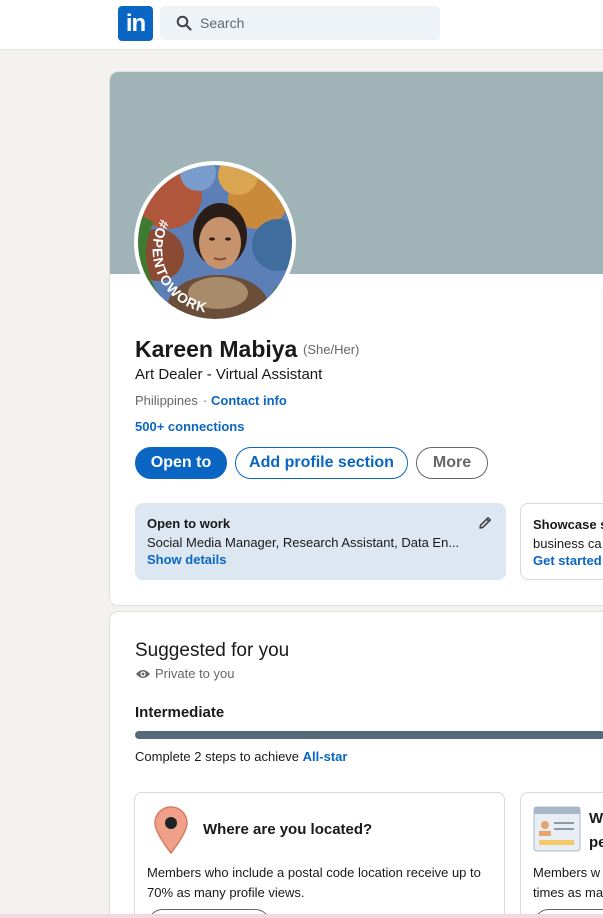 The width and height of the screenshot is (603, 918). I want to click on search-input, so click(315, 23).